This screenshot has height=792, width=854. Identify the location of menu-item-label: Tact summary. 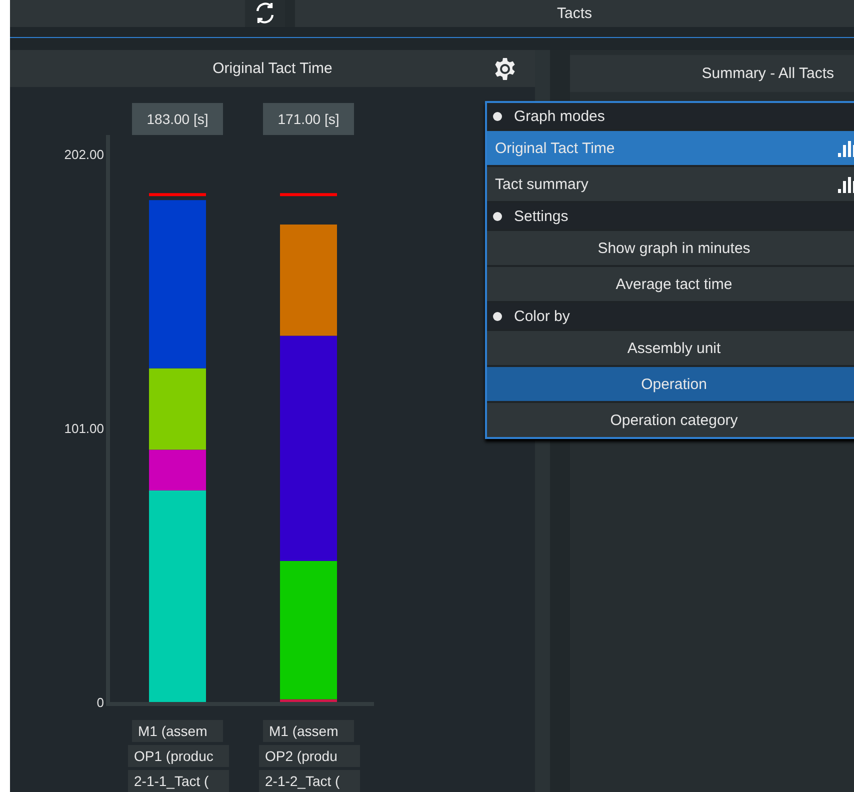
(541, 184).